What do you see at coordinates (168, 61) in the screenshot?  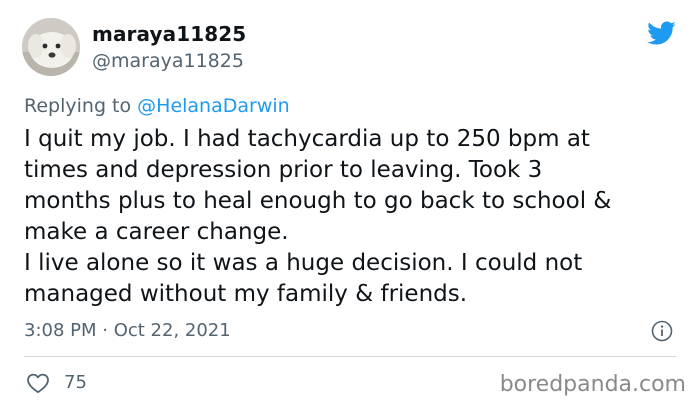 I see `author-handle: @maraya11825` at bounding box center [168, 61].